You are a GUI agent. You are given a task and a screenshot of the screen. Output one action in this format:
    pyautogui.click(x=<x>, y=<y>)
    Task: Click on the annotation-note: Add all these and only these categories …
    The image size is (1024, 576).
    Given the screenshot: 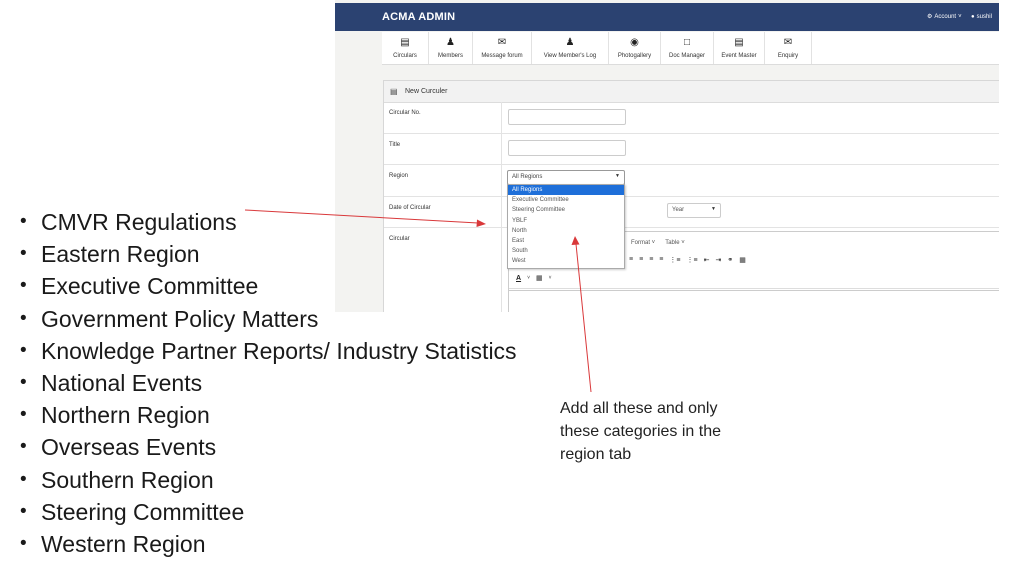 What is the action you would take?
    pyautogui.click(x=660, y=431)
    